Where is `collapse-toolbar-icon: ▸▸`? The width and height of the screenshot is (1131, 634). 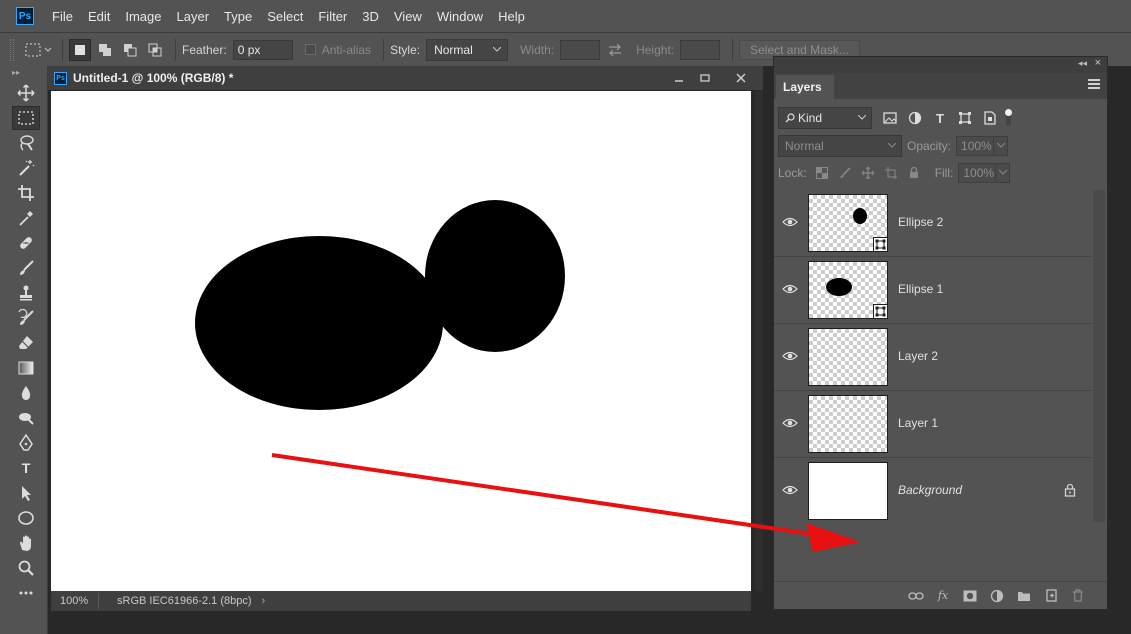 collapse-toolbar-icon: ▸▸ is located at coordinates (23, 73).